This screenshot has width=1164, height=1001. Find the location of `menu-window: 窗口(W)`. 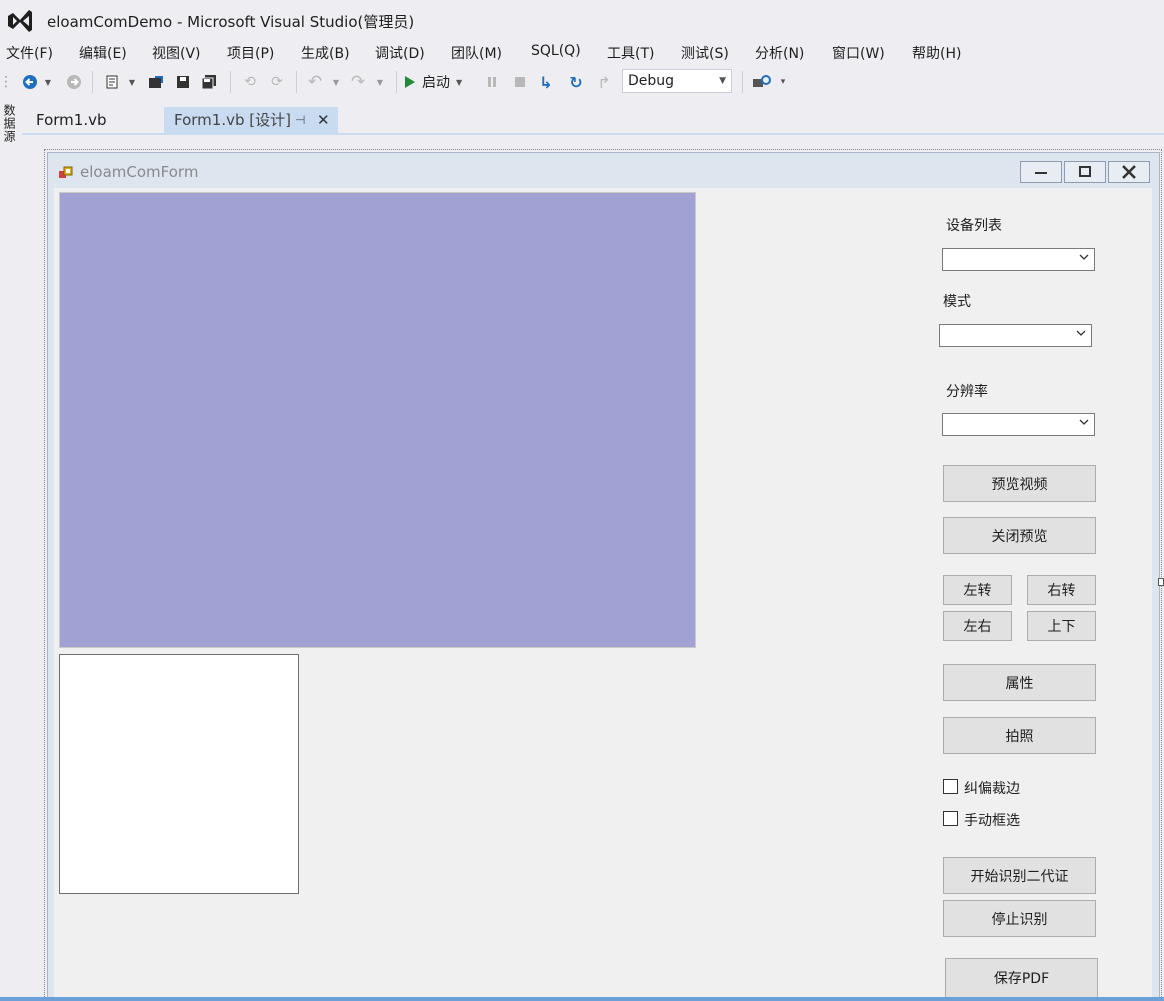

menu-window: 窗口(W) is located at coordinates (858, 53).